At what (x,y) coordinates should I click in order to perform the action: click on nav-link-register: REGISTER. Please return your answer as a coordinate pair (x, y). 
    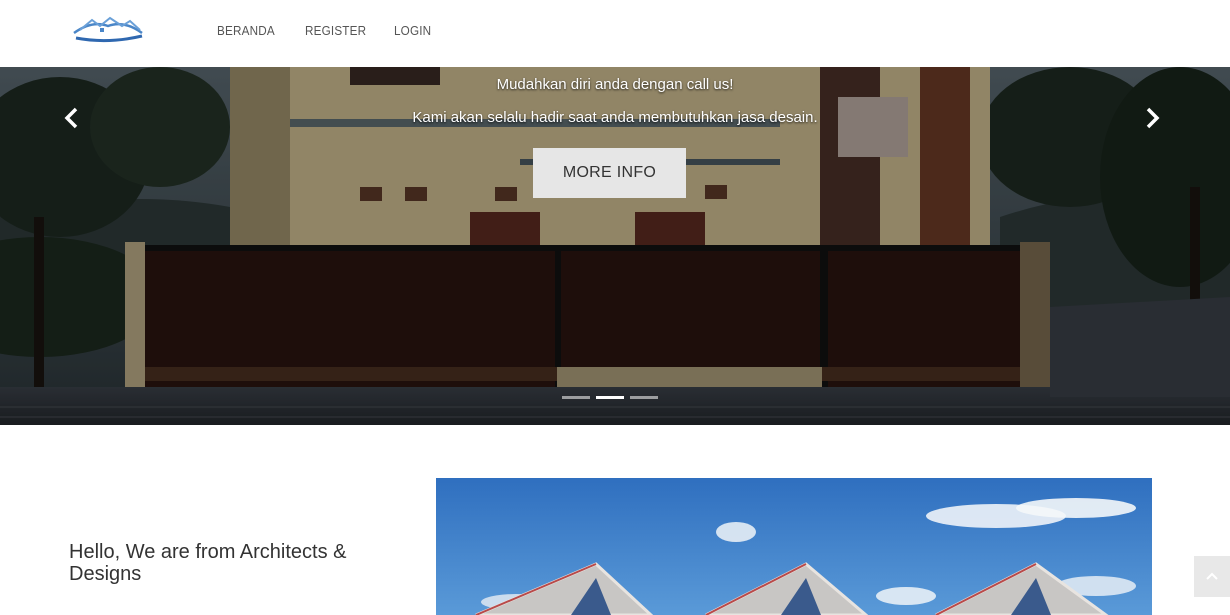
    Looking at the image, I should click on (335, 30).